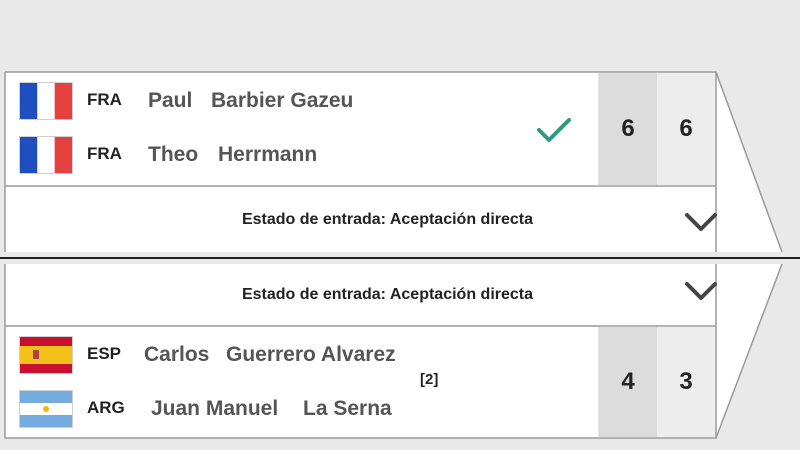  I want to click on player-last-name: Guerrero Alvarez, so click(311, 355).